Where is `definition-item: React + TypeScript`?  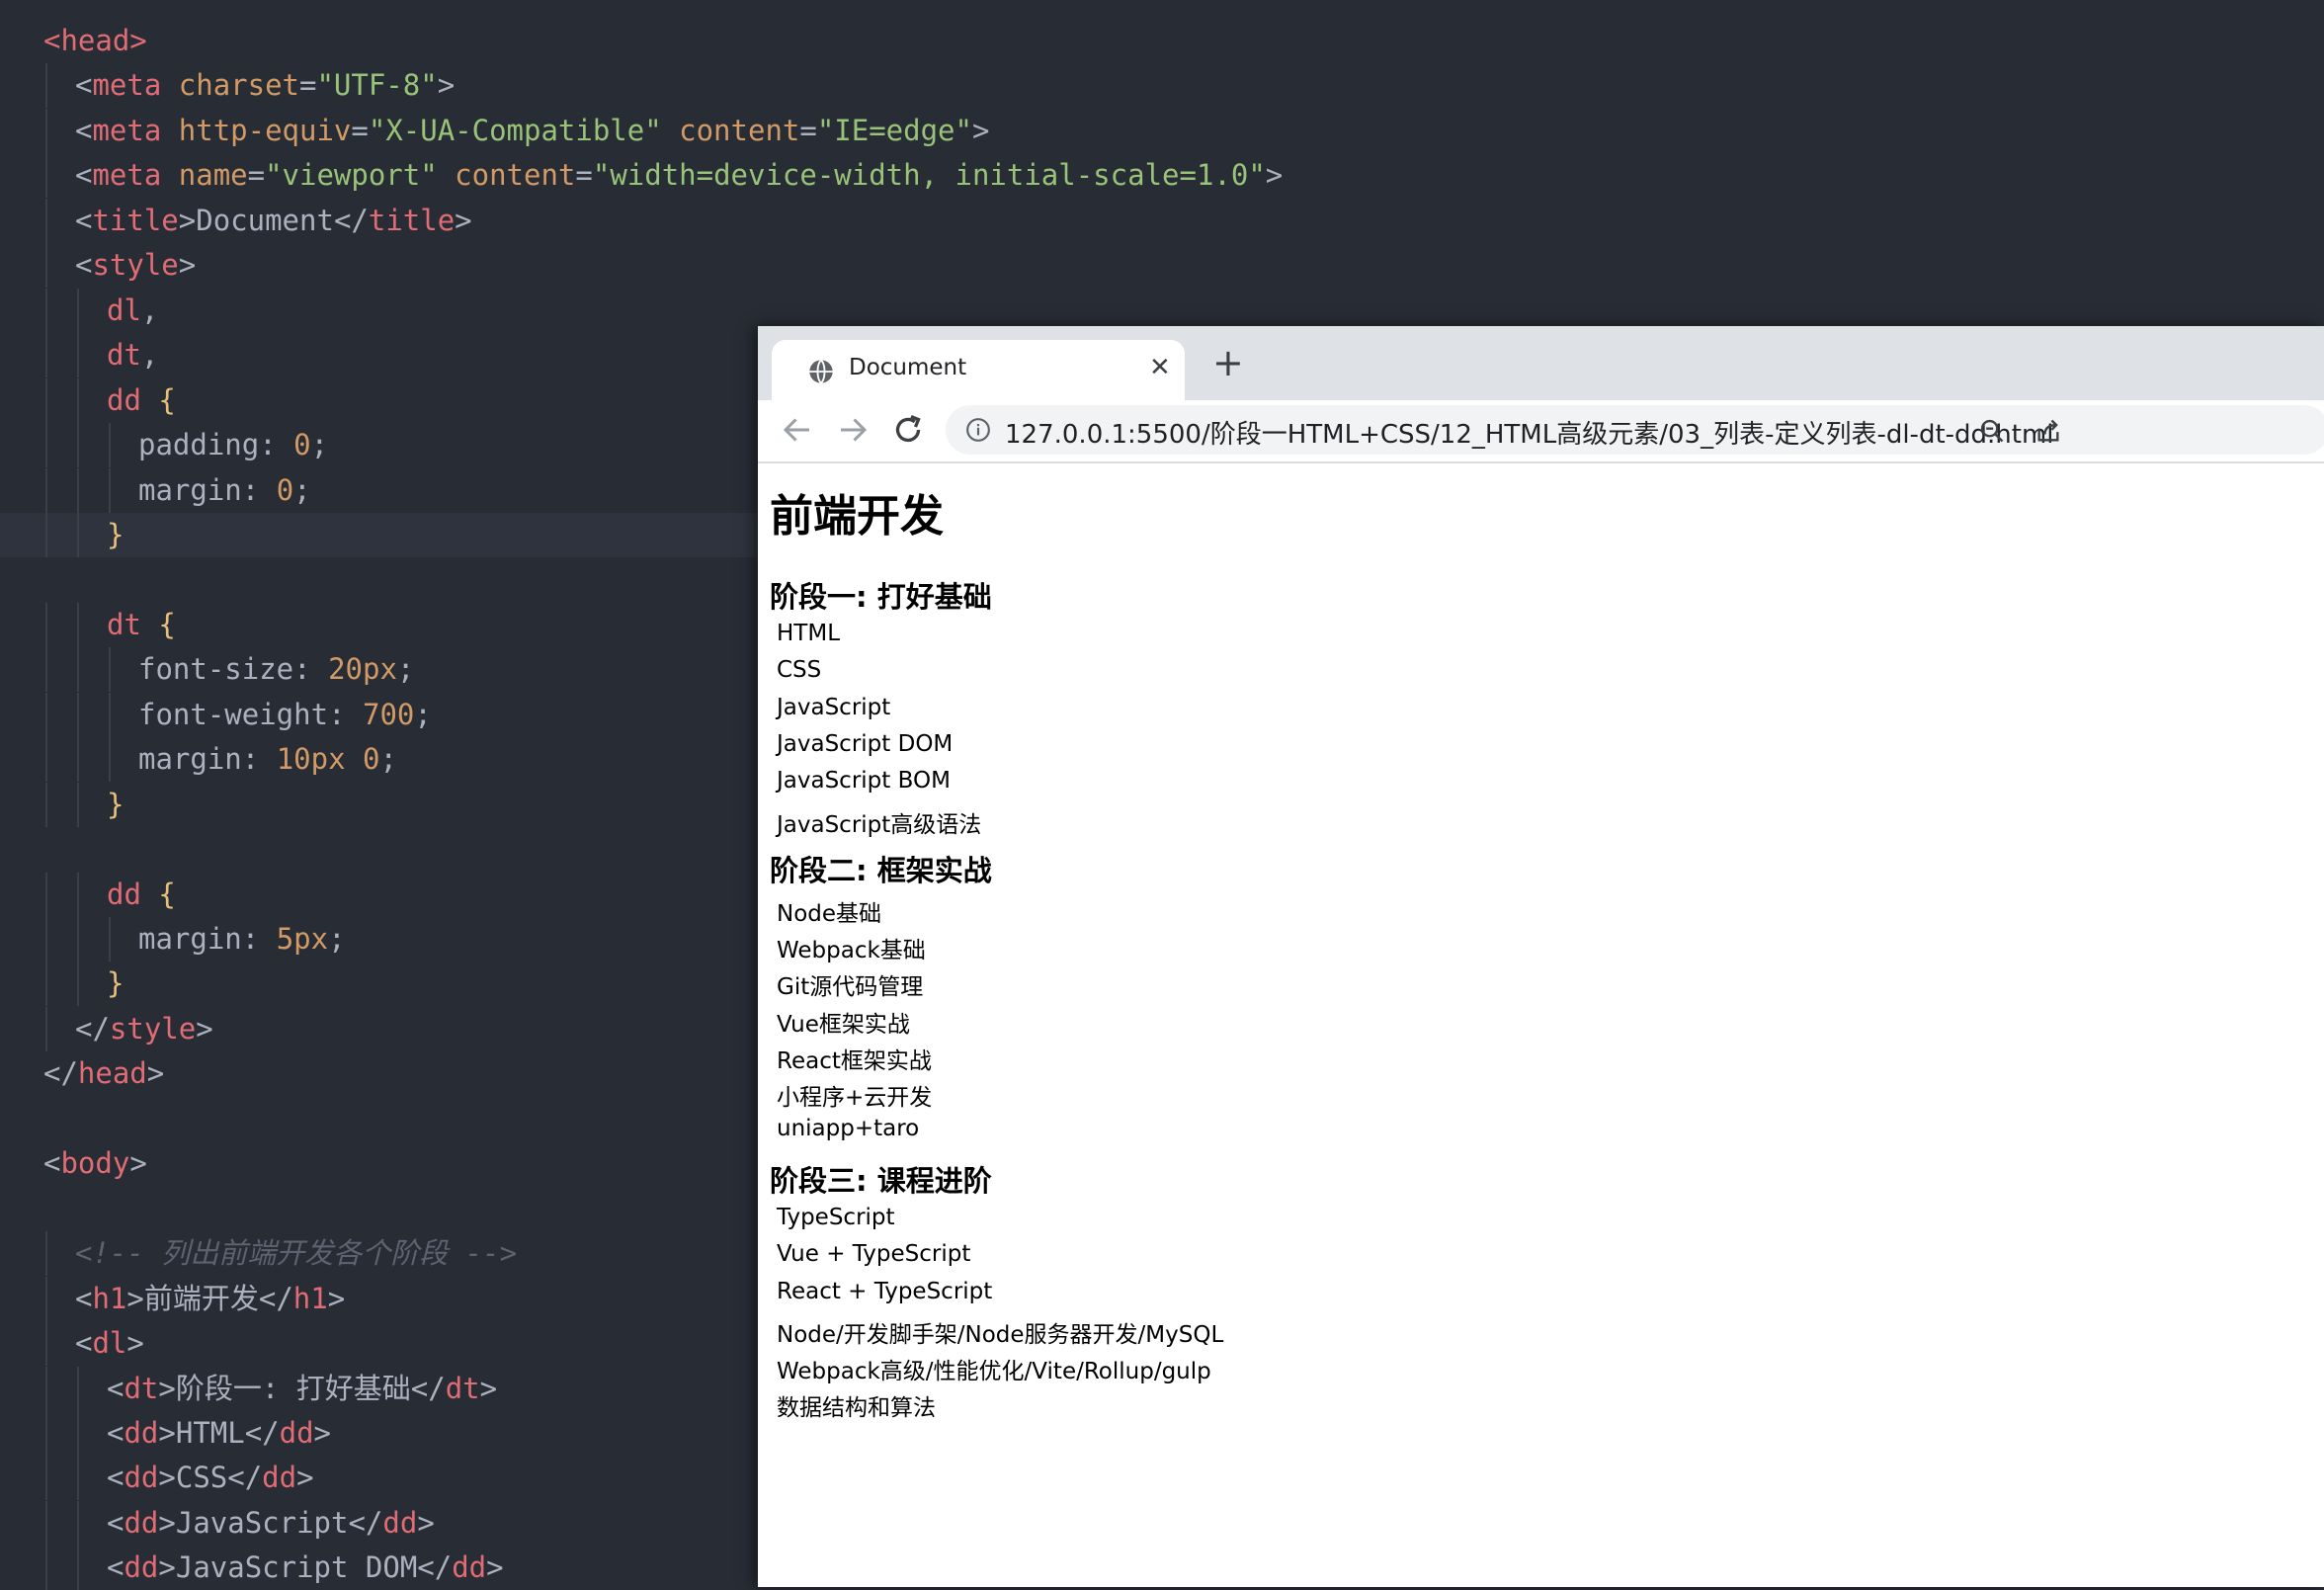
definition-item: React + TypeScript is located at coordinates (885, 1291).